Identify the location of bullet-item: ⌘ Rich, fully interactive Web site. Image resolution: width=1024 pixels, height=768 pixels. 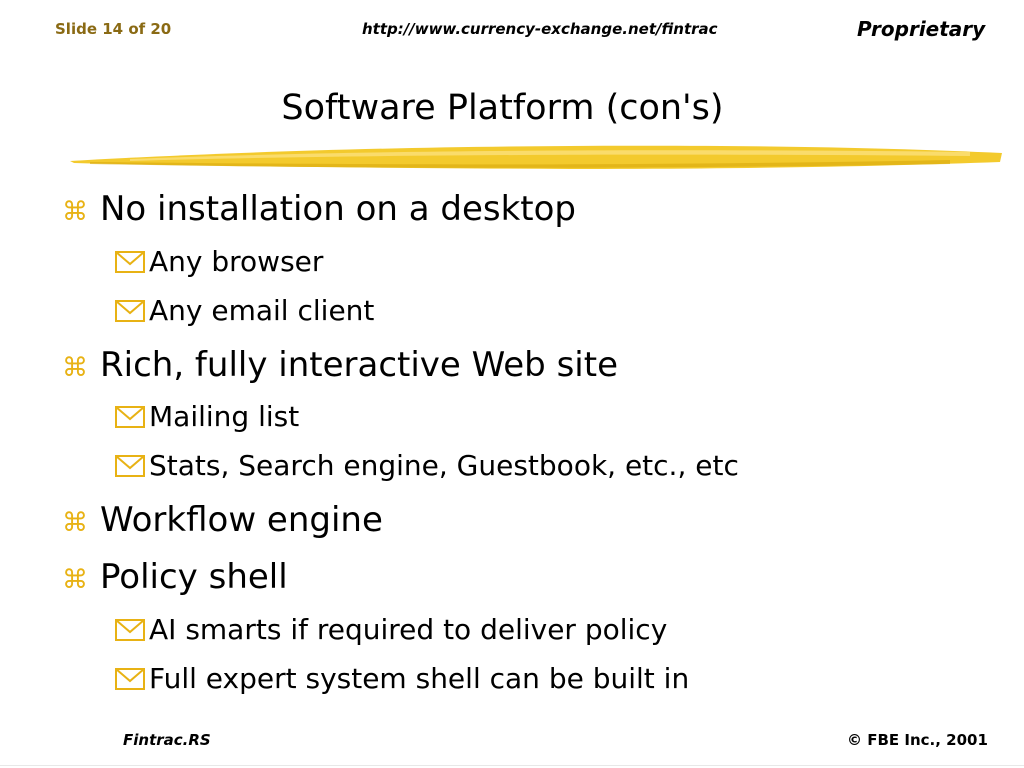
(340, 365).